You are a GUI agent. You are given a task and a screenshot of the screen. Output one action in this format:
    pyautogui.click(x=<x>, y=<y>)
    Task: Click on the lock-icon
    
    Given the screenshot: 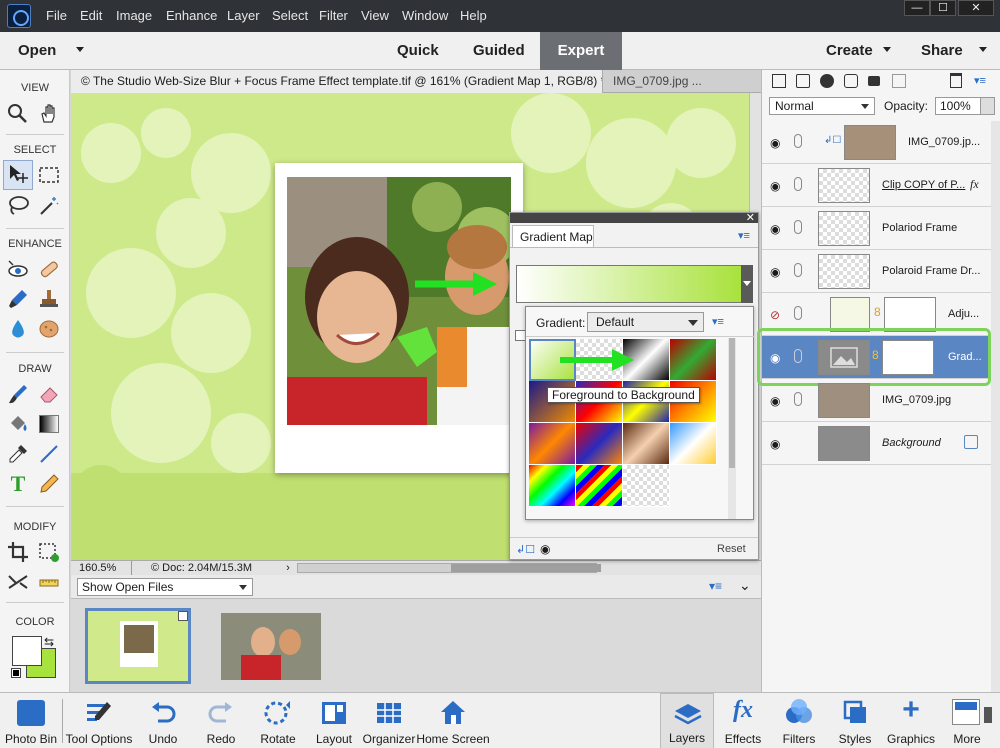 What is the action you would take?
    pyautogui.click(x=874, y=81)
    